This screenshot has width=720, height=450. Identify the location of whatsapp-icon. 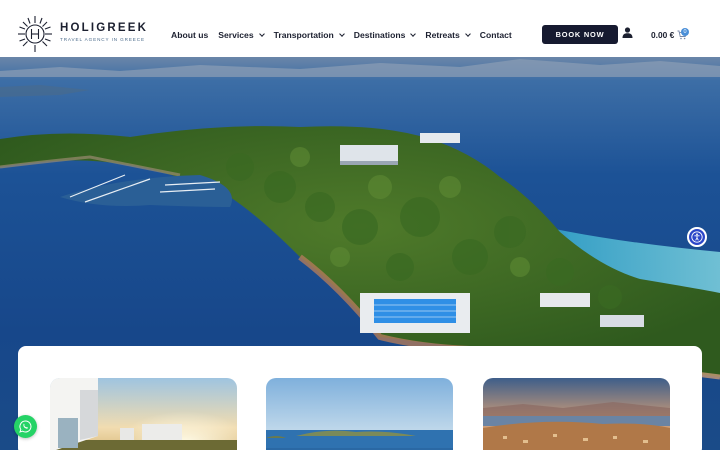
(25, 426).